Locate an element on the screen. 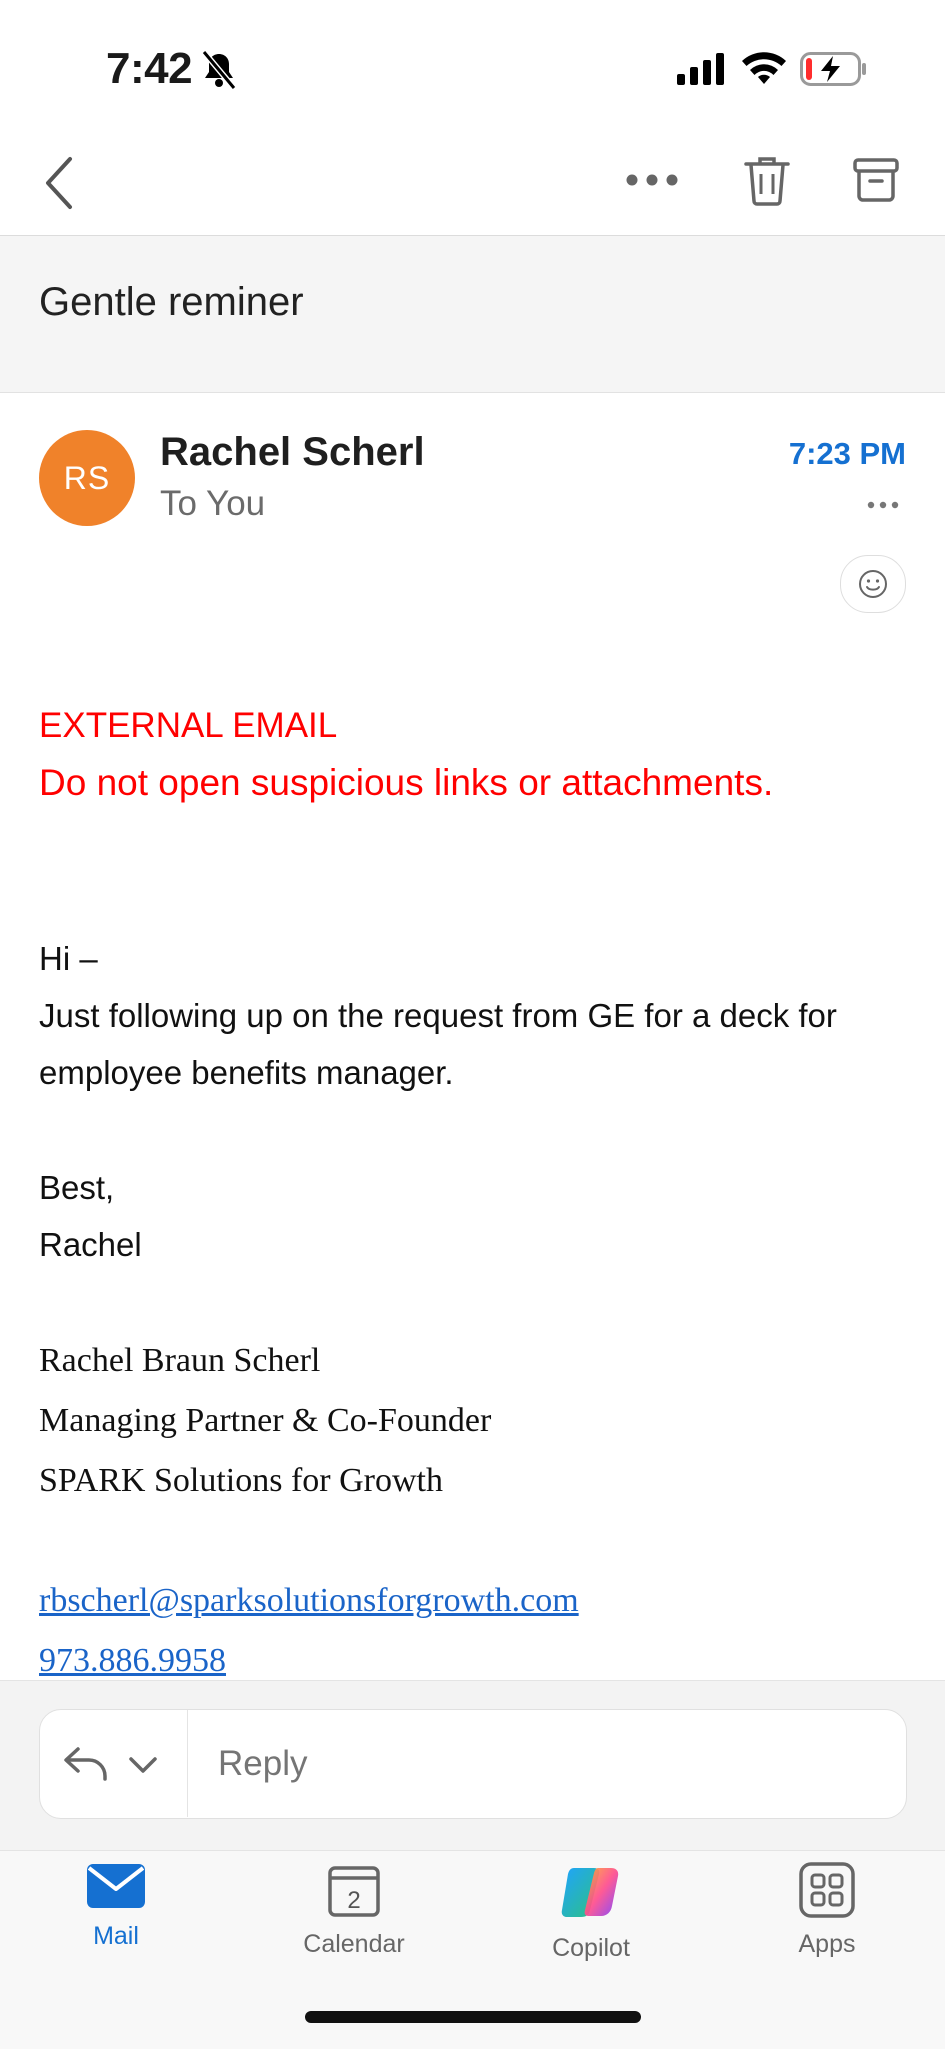 This screenshot has height=2049, width=945. calendar-day-badge: 2 is located at coordinates (353, 1900).